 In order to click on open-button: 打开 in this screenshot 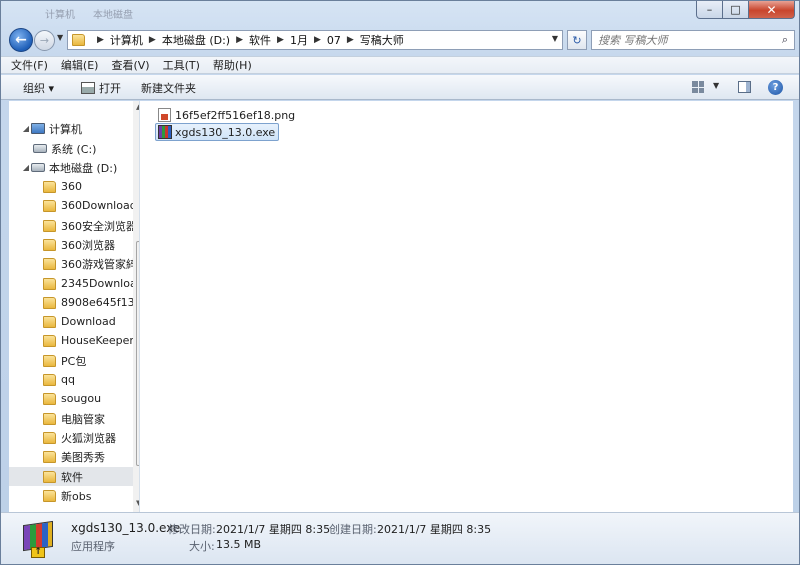, I will do `click(101, 88)`.